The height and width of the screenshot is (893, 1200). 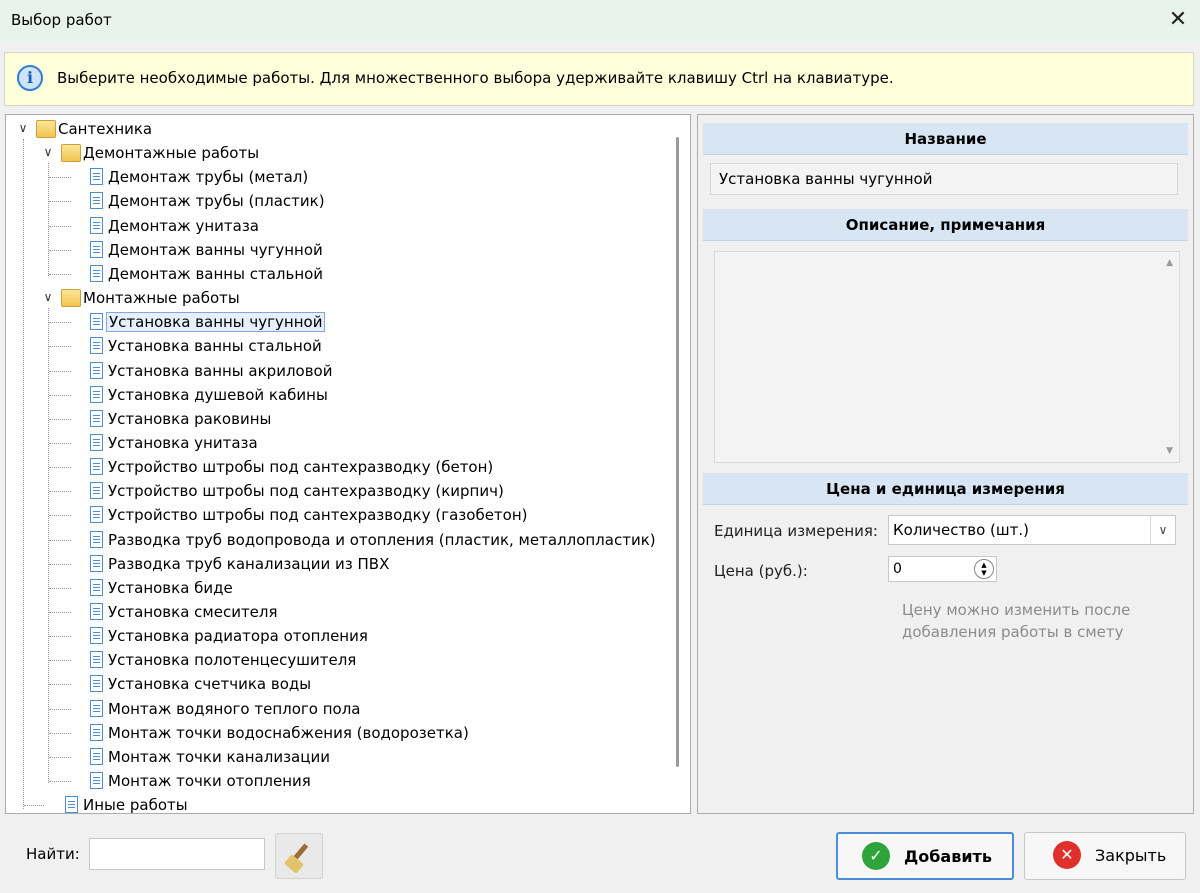 What do you see at coordinates (366, 275) in the screenshot?
I see `tree-item: Демонтаж ванны стальной` at bounding box center [366, 275].